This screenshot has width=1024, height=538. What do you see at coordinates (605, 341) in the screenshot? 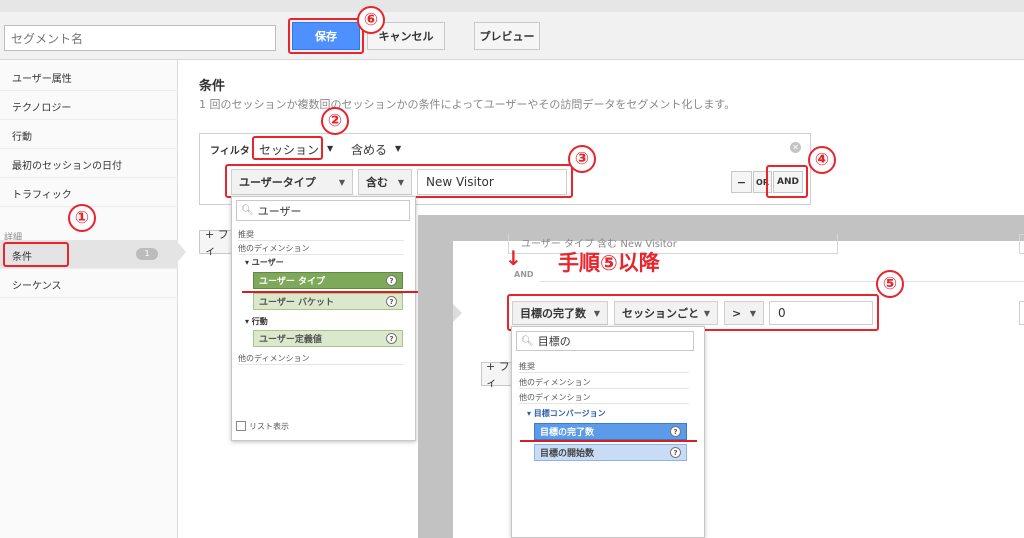
I see `metric-search-input: 🔍︎ 目標の` at bounding box center [605, 341].